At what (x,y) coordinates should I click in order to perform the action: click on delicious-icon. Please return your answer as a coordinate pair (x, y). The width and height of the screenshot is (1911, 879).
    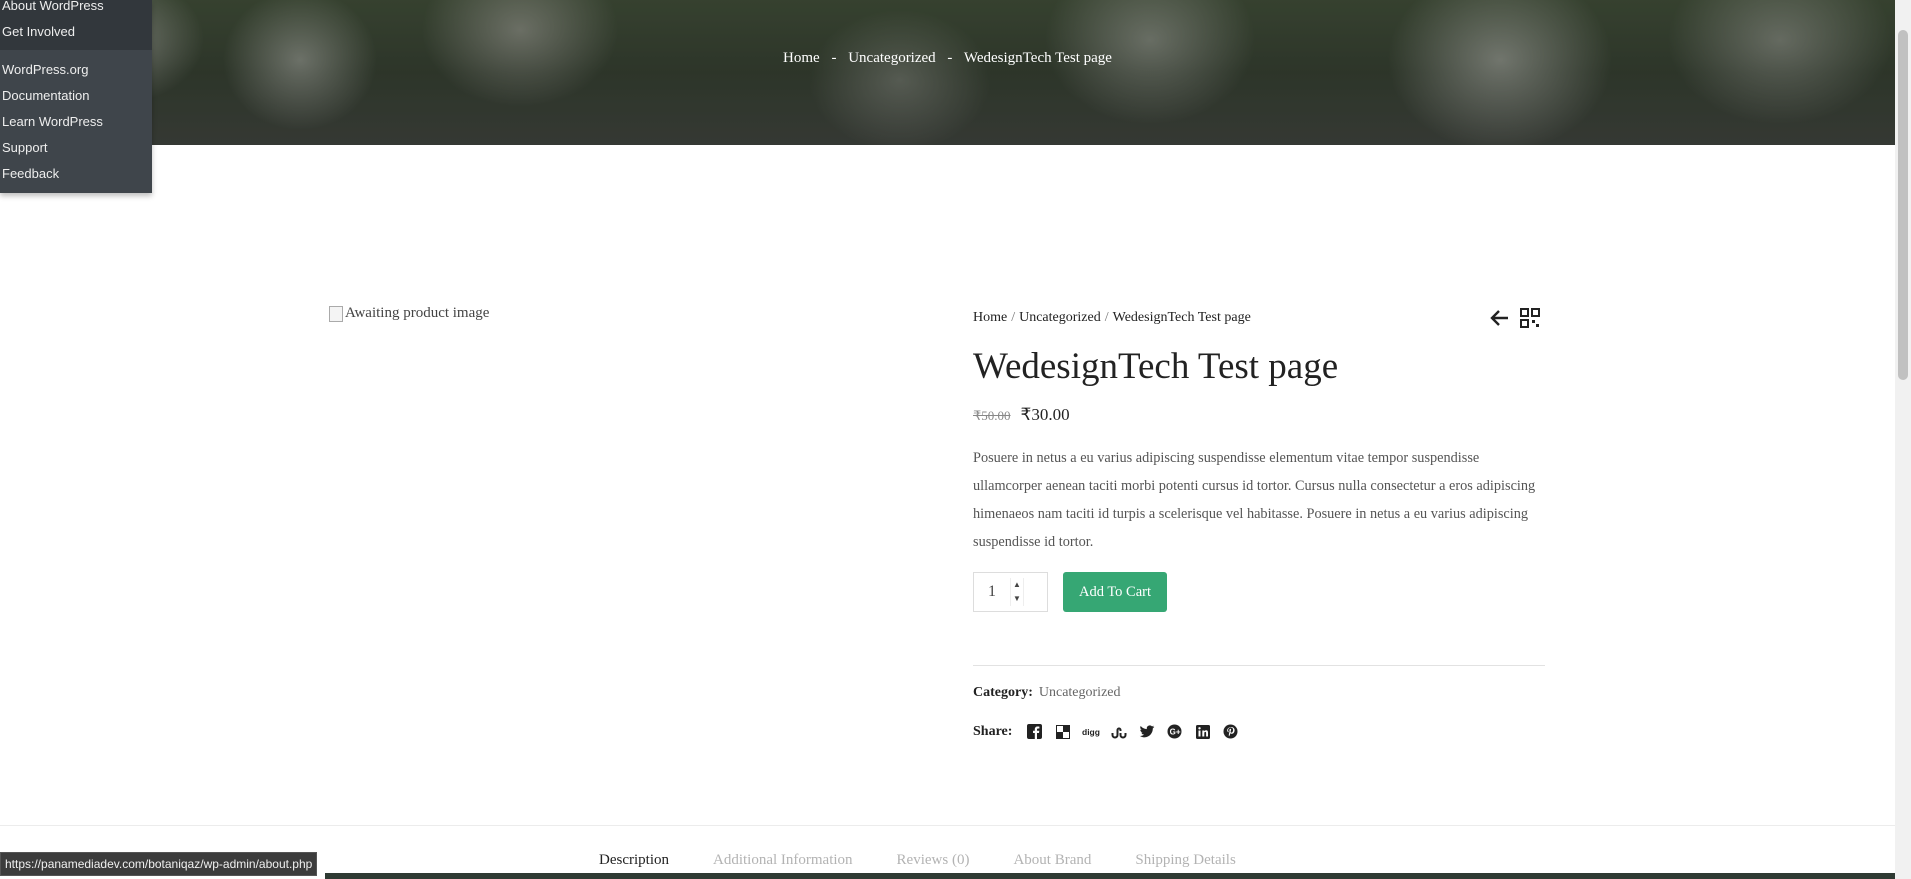
    Looking at the image, I should click on (1062, 731).